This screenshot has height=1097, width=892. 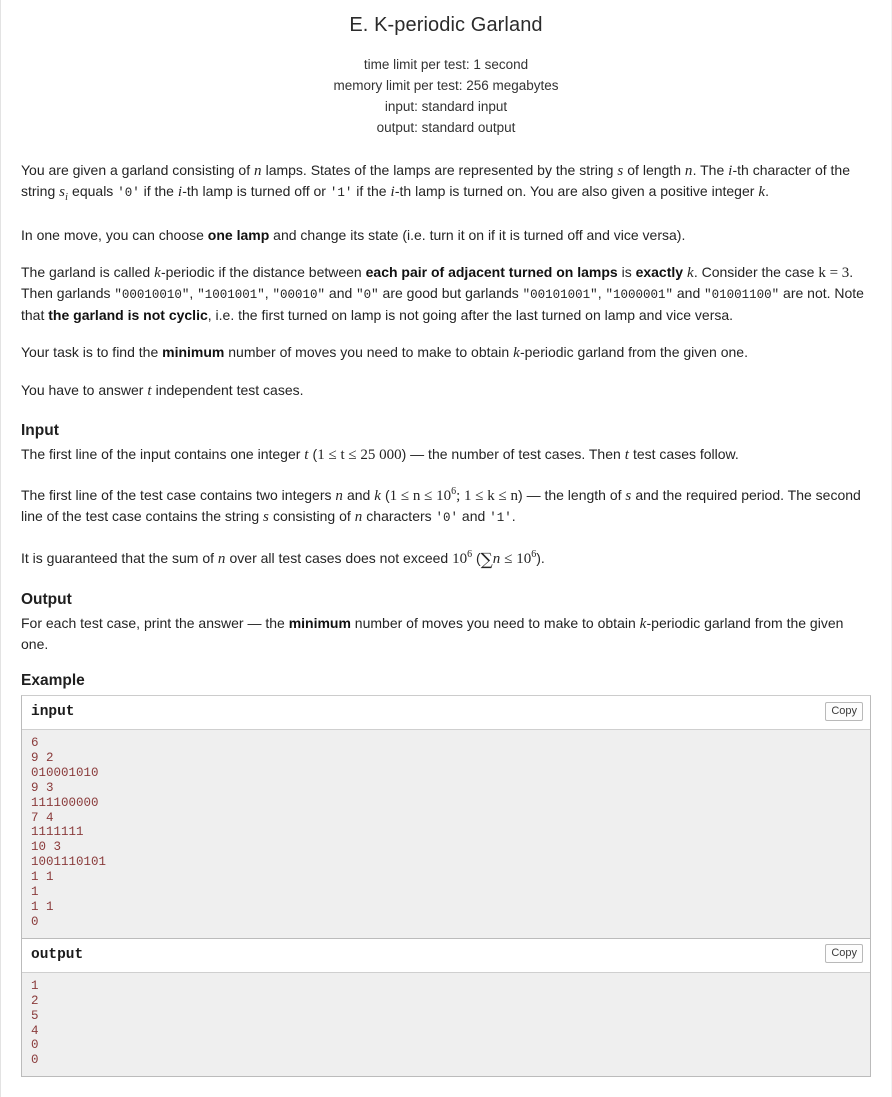 What do you see at coordinates (446, 955) in the screenshot?
I see `sample-output-label: output` at bounding box center [446, 955].